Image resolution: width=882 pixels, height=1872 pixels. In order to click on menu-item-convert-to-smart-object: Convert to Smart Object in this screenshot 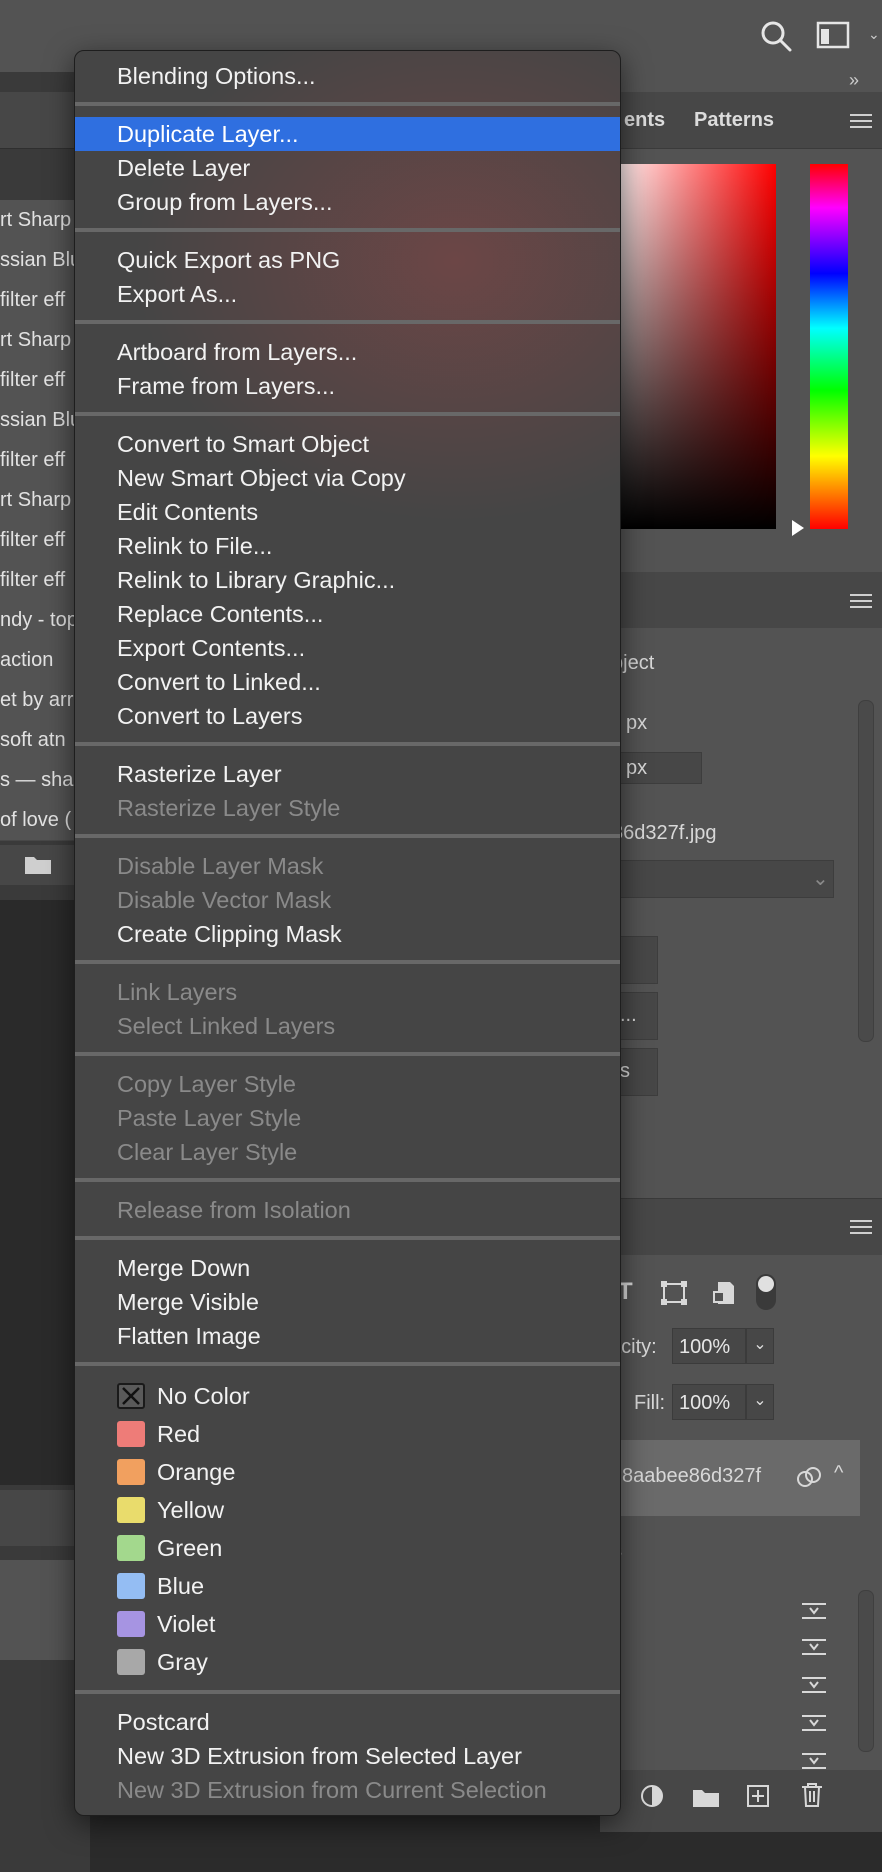, I will do `click(347, 444)`.